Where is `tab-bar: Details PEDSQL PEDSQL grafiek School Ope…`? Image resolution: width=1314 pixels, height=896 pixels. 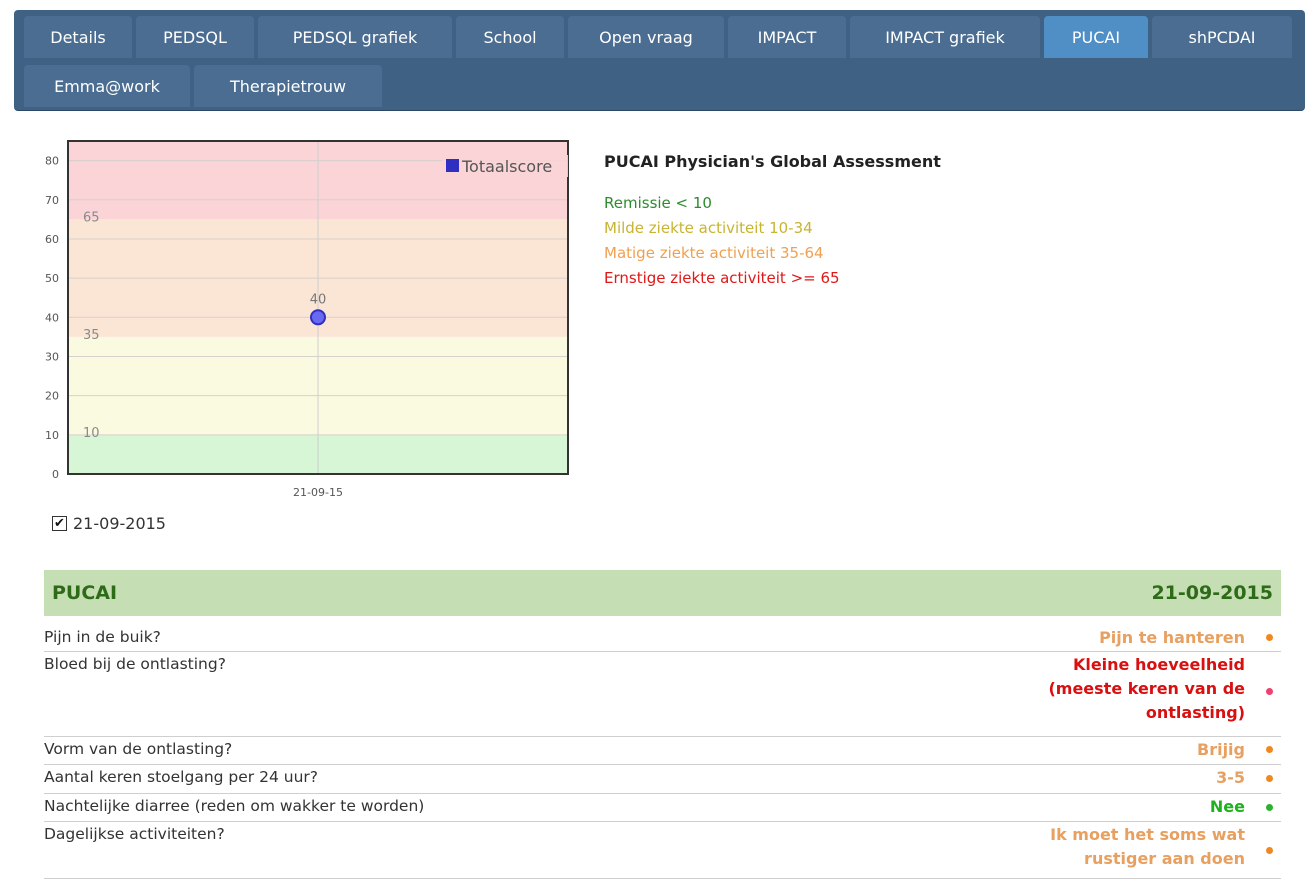 tab-bar: Details PEDSQL PEDSQL grafiek School Ope… is located at coordinates (659, 60).